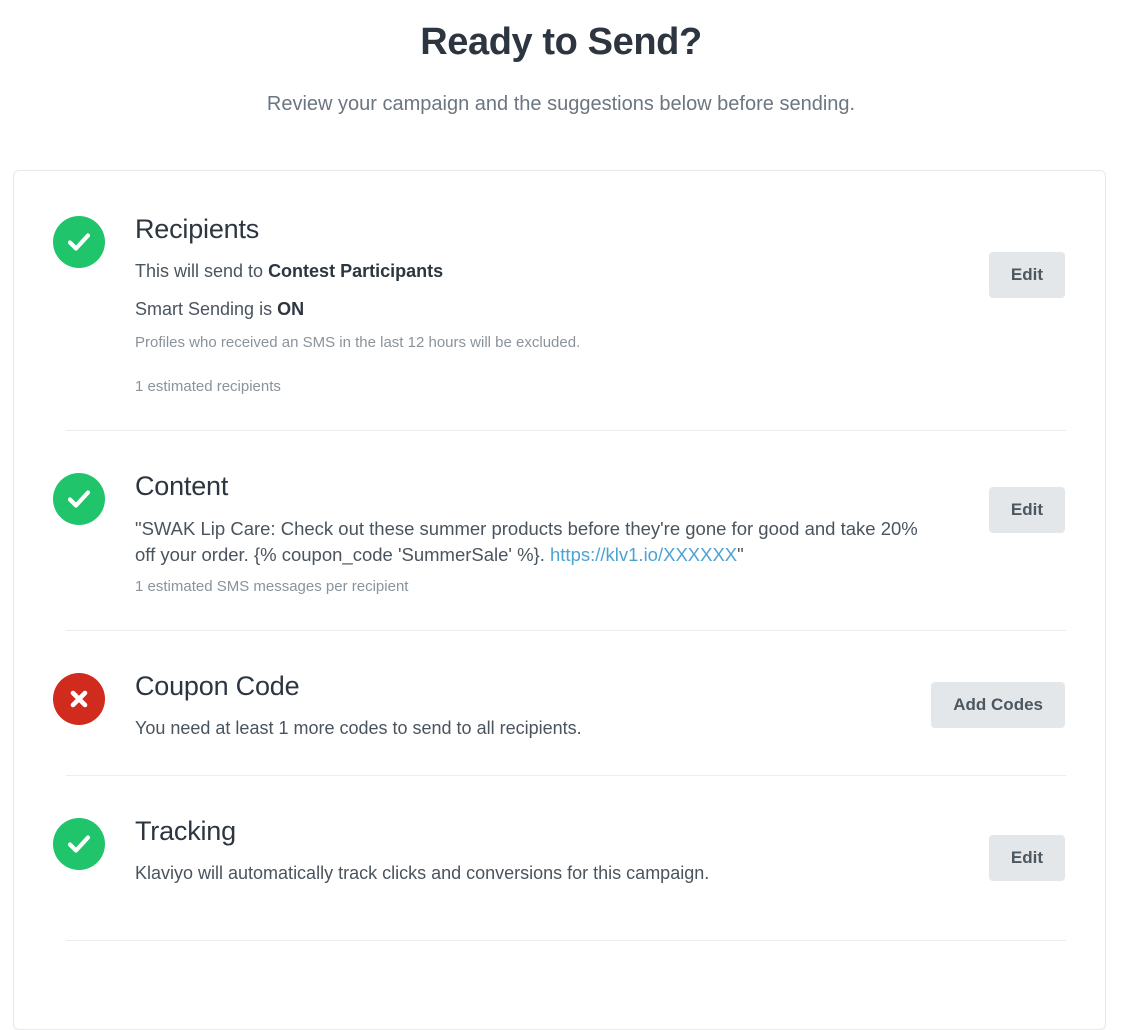 This screenshot has width=1122, height=1030. Describe the element at coordinates (291, 309) in the screenshot. I see `smart-sending-value: ON` at that location.